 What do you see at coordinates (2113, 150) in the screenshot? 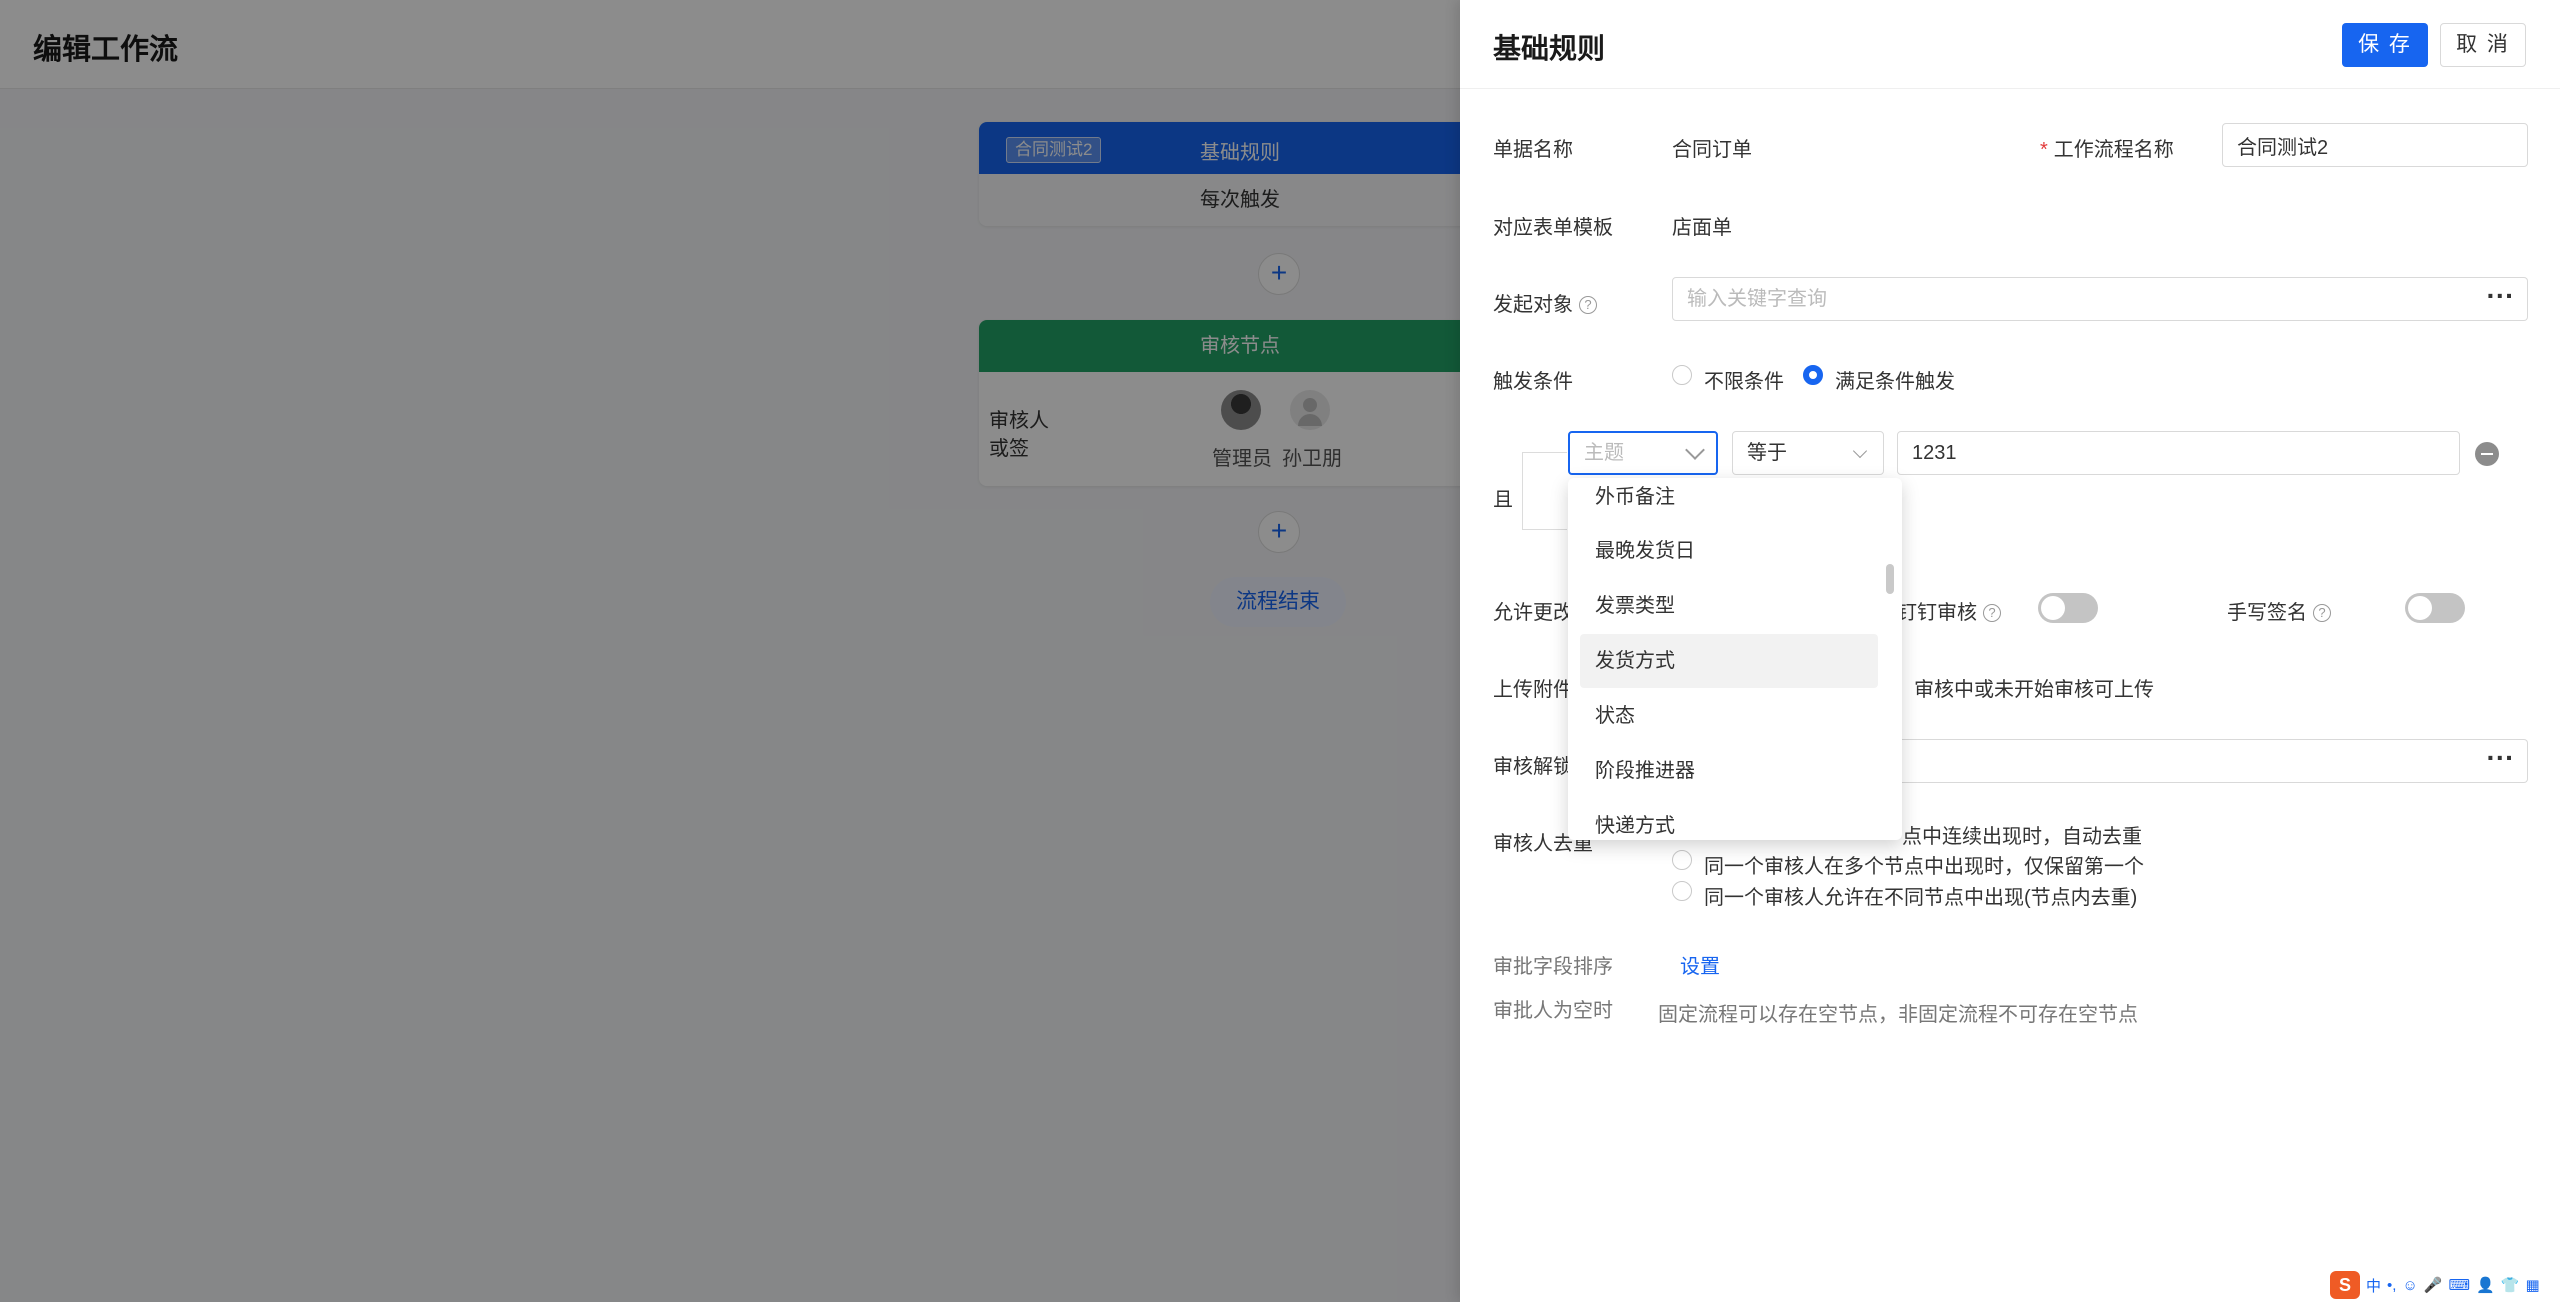
I see `workflow-name-label-text: 工作流程名称` at bounding box center [2113, 150].